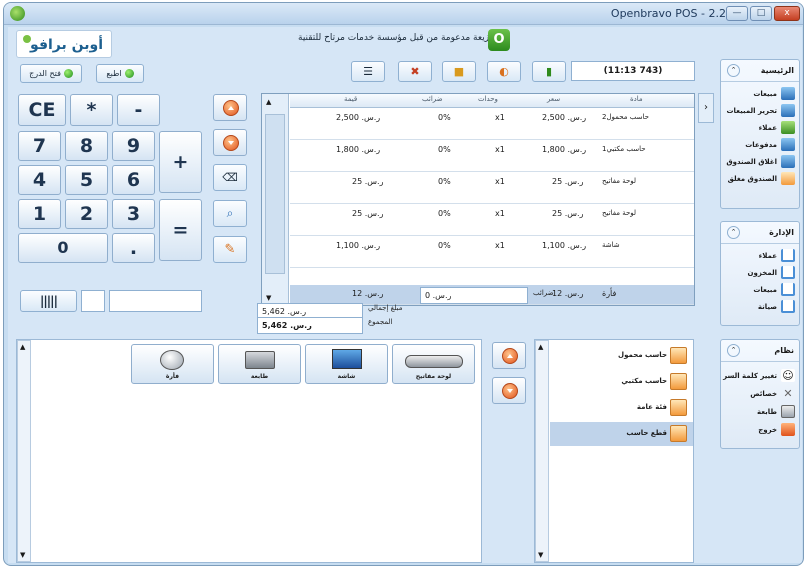 This screenshot has width=807, height=570. I want to click on sidebar-item-cash-closed: الصندوق مغلق, so click(760, 179).